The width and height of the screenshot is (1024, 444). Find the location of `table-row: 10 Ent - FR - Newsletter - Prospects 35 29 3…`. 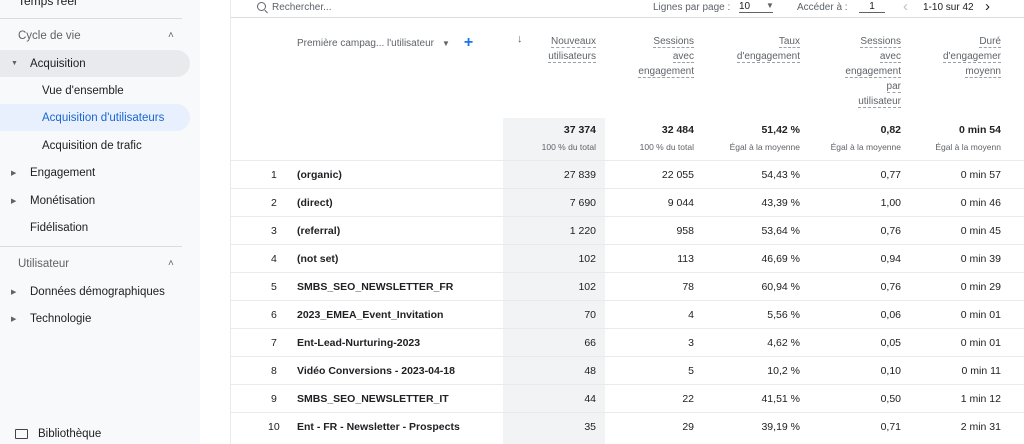

table-row: 10 Ent - FR - Newsletter - Prospects 35 29 3… is located at coordinates (627, 426).